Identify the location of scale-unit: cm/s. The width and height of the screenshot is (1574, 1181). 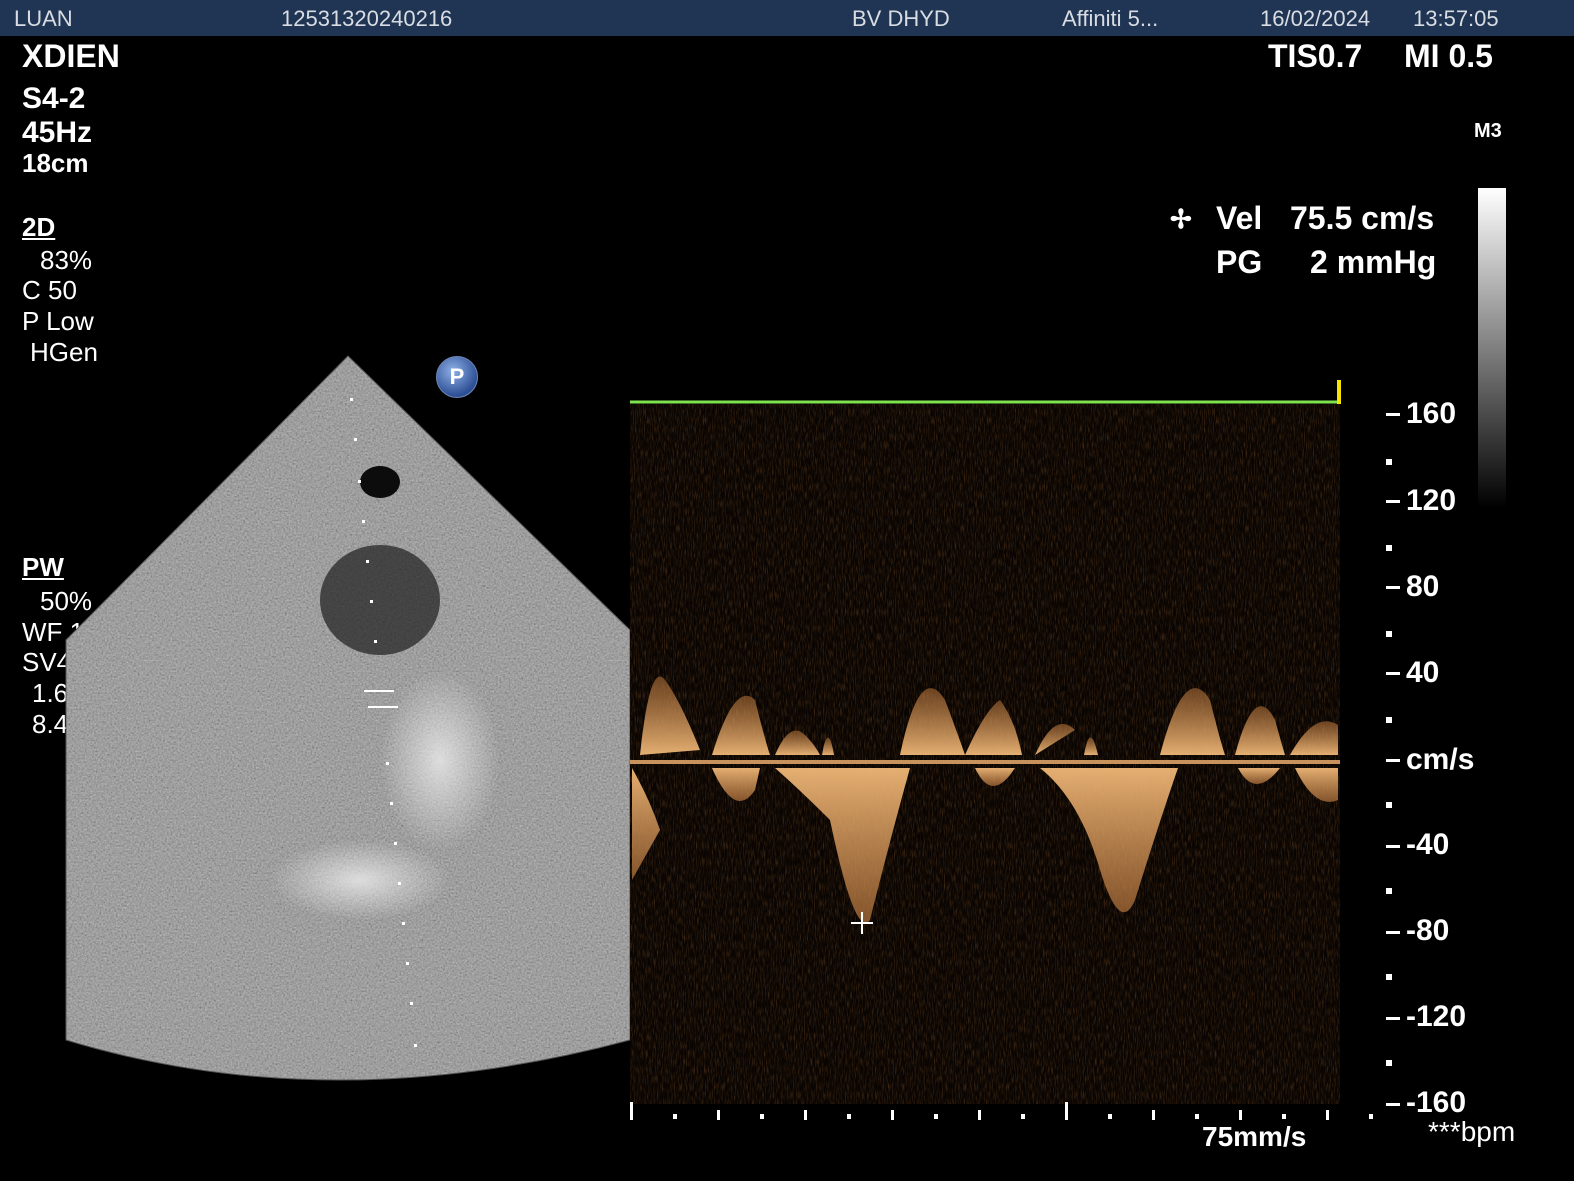
(1440, 759).